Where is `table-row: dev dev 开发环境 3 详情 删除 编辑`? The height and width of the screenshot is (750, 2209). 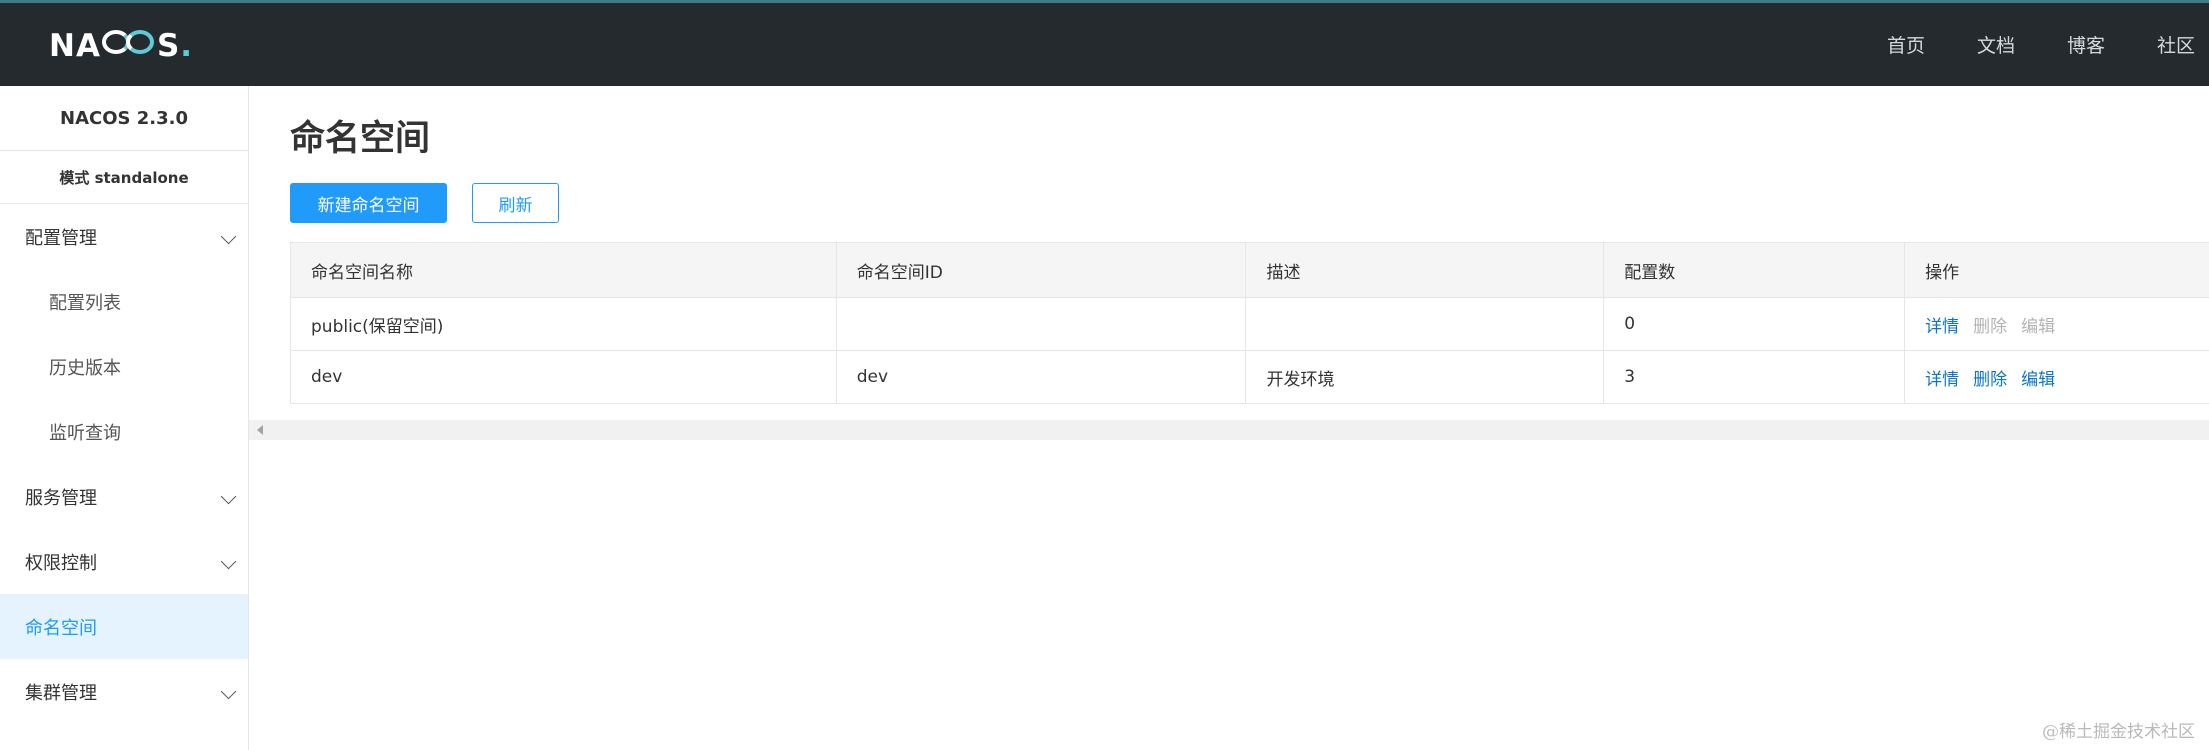
table-row: dev dev 开发环境 3 详情 删除 编辑 is located at coordinates (1250, 377).